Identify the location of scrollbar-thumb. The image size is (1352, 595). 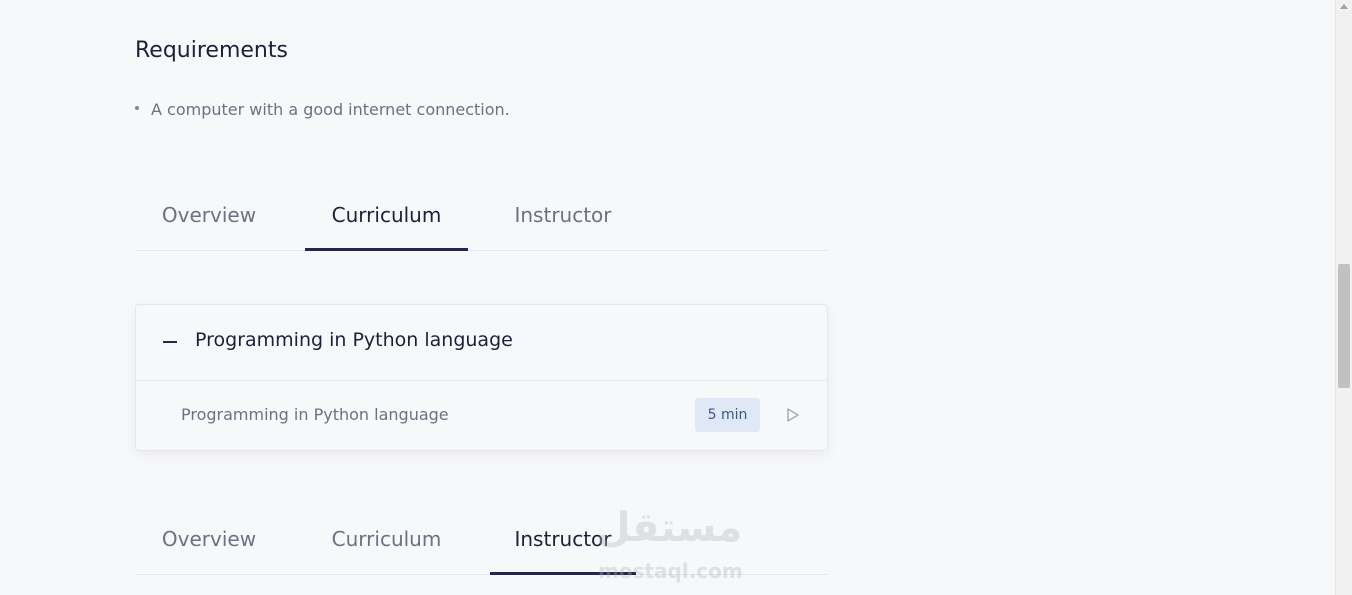
(1344, 326).